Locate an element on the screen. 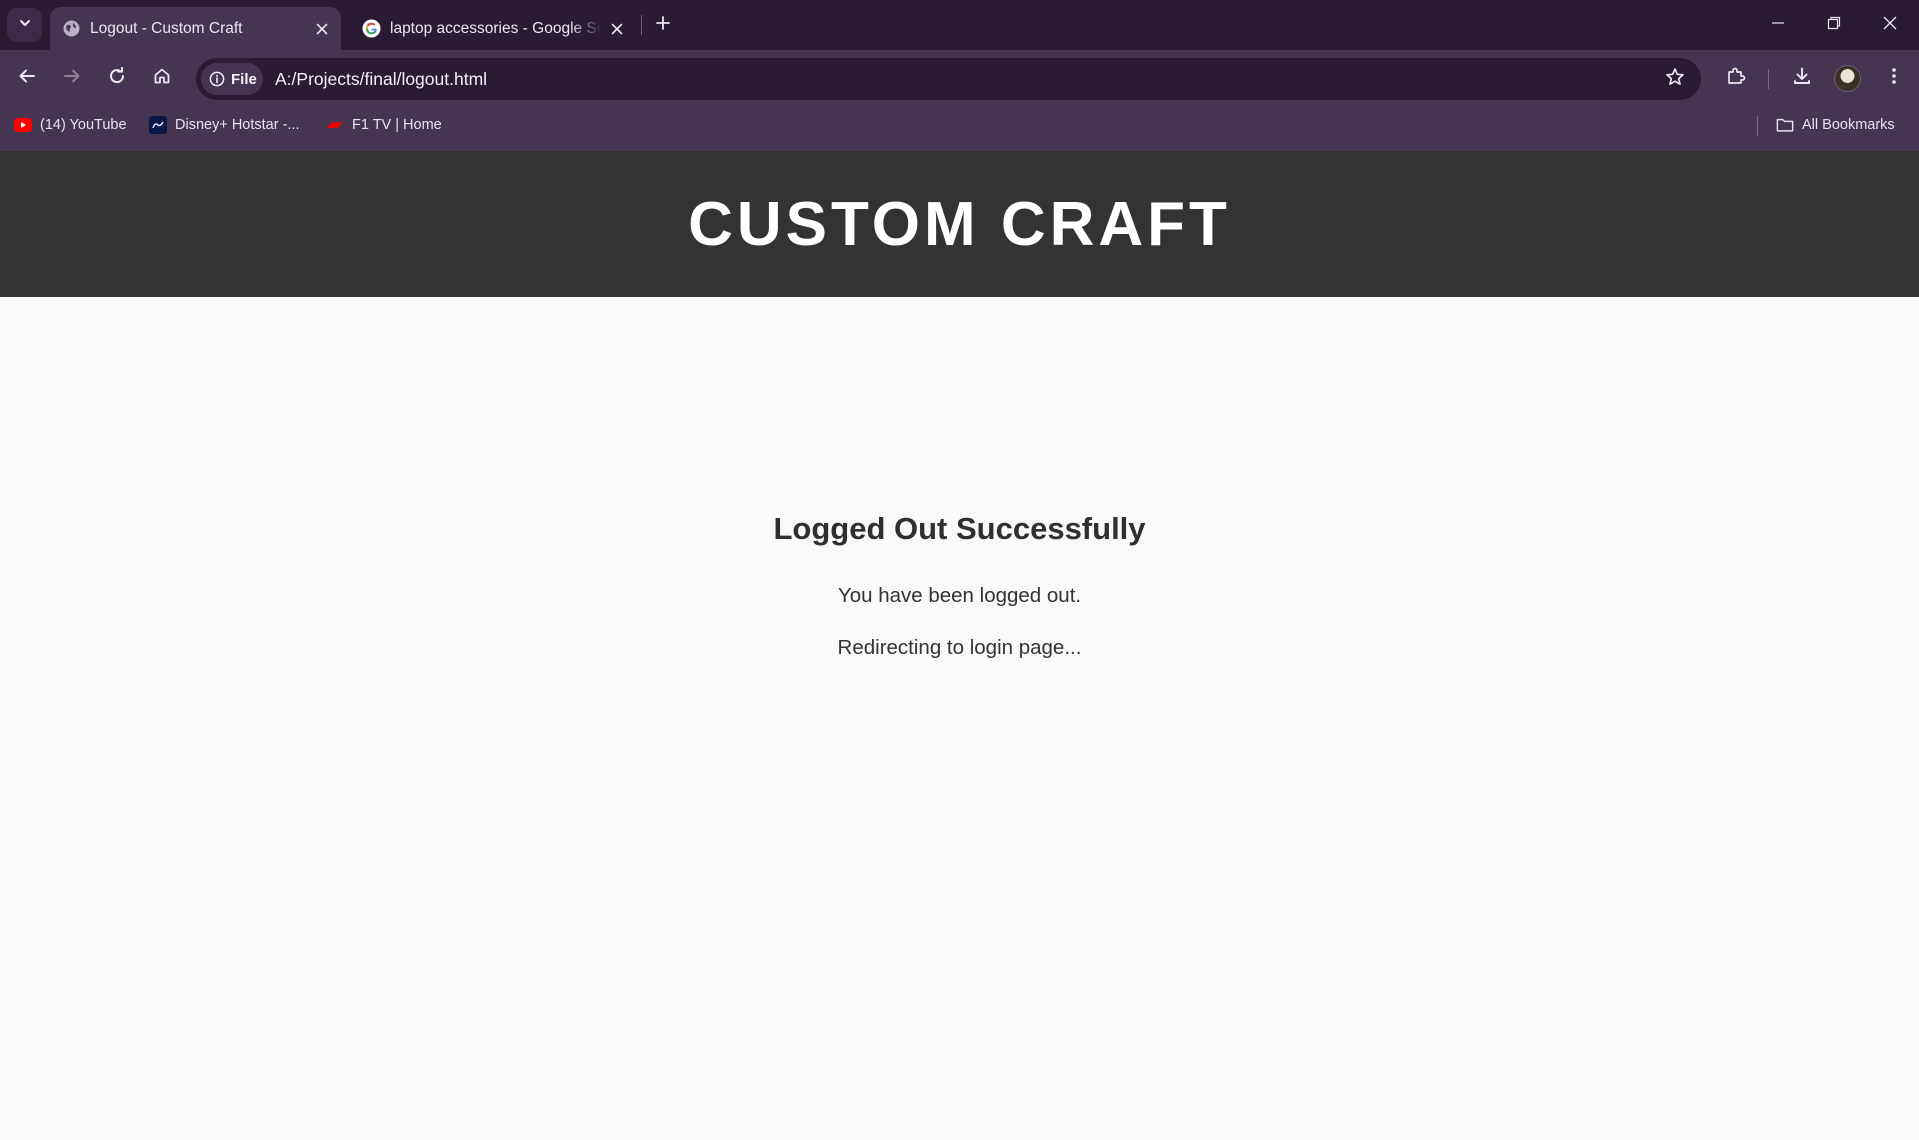  bookmarks-divider is located at coordinates (1757, 126).